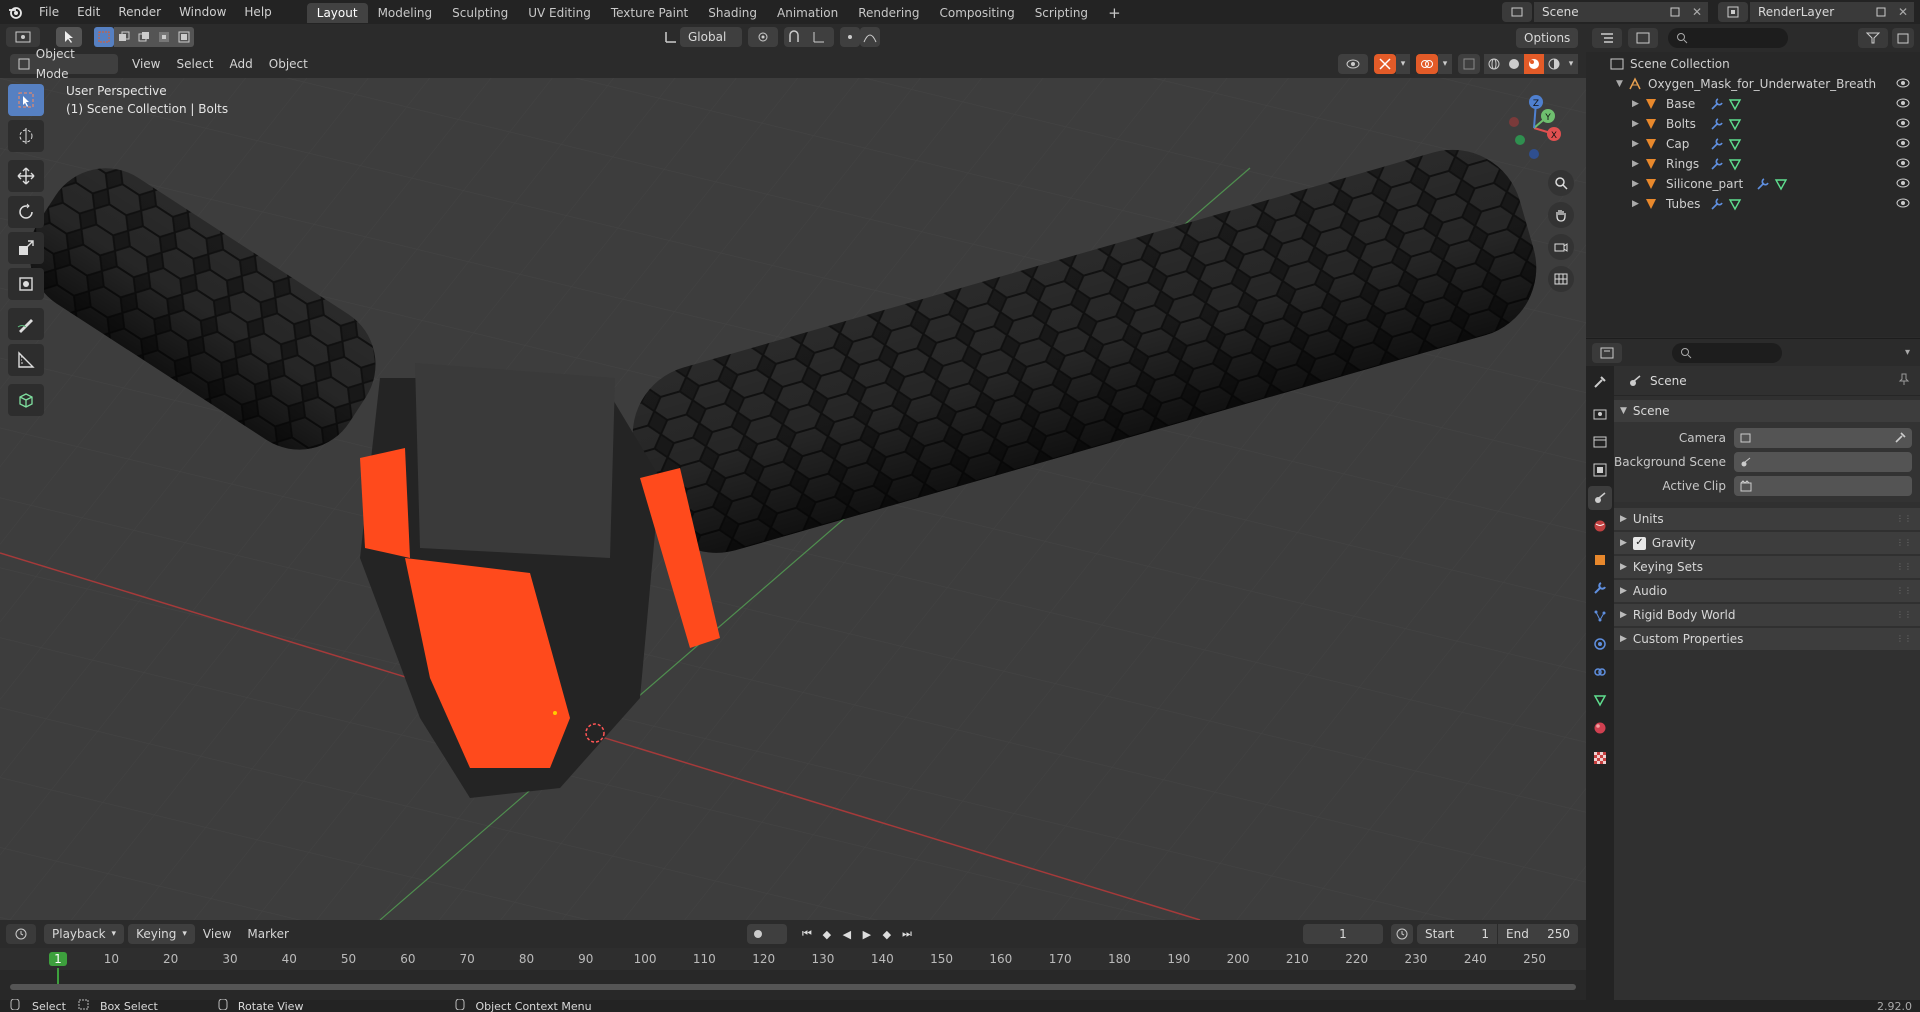 This screenshot has height=1012, width=1920. I want to click on delete-scene-icon: ✕, so click(1697, 12).